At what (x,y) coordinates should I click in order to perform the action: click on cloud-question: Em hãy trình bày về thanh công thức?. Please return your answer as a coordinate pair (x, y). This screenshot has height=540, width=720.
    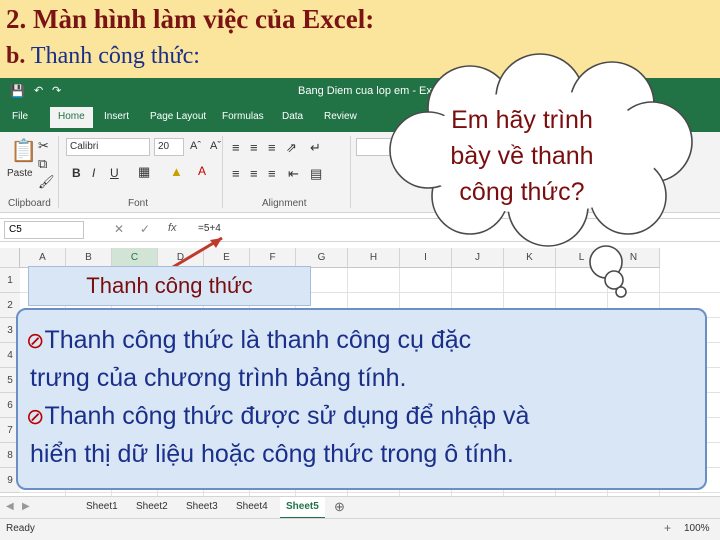
    Looking at the image, I should click on (522, 156).